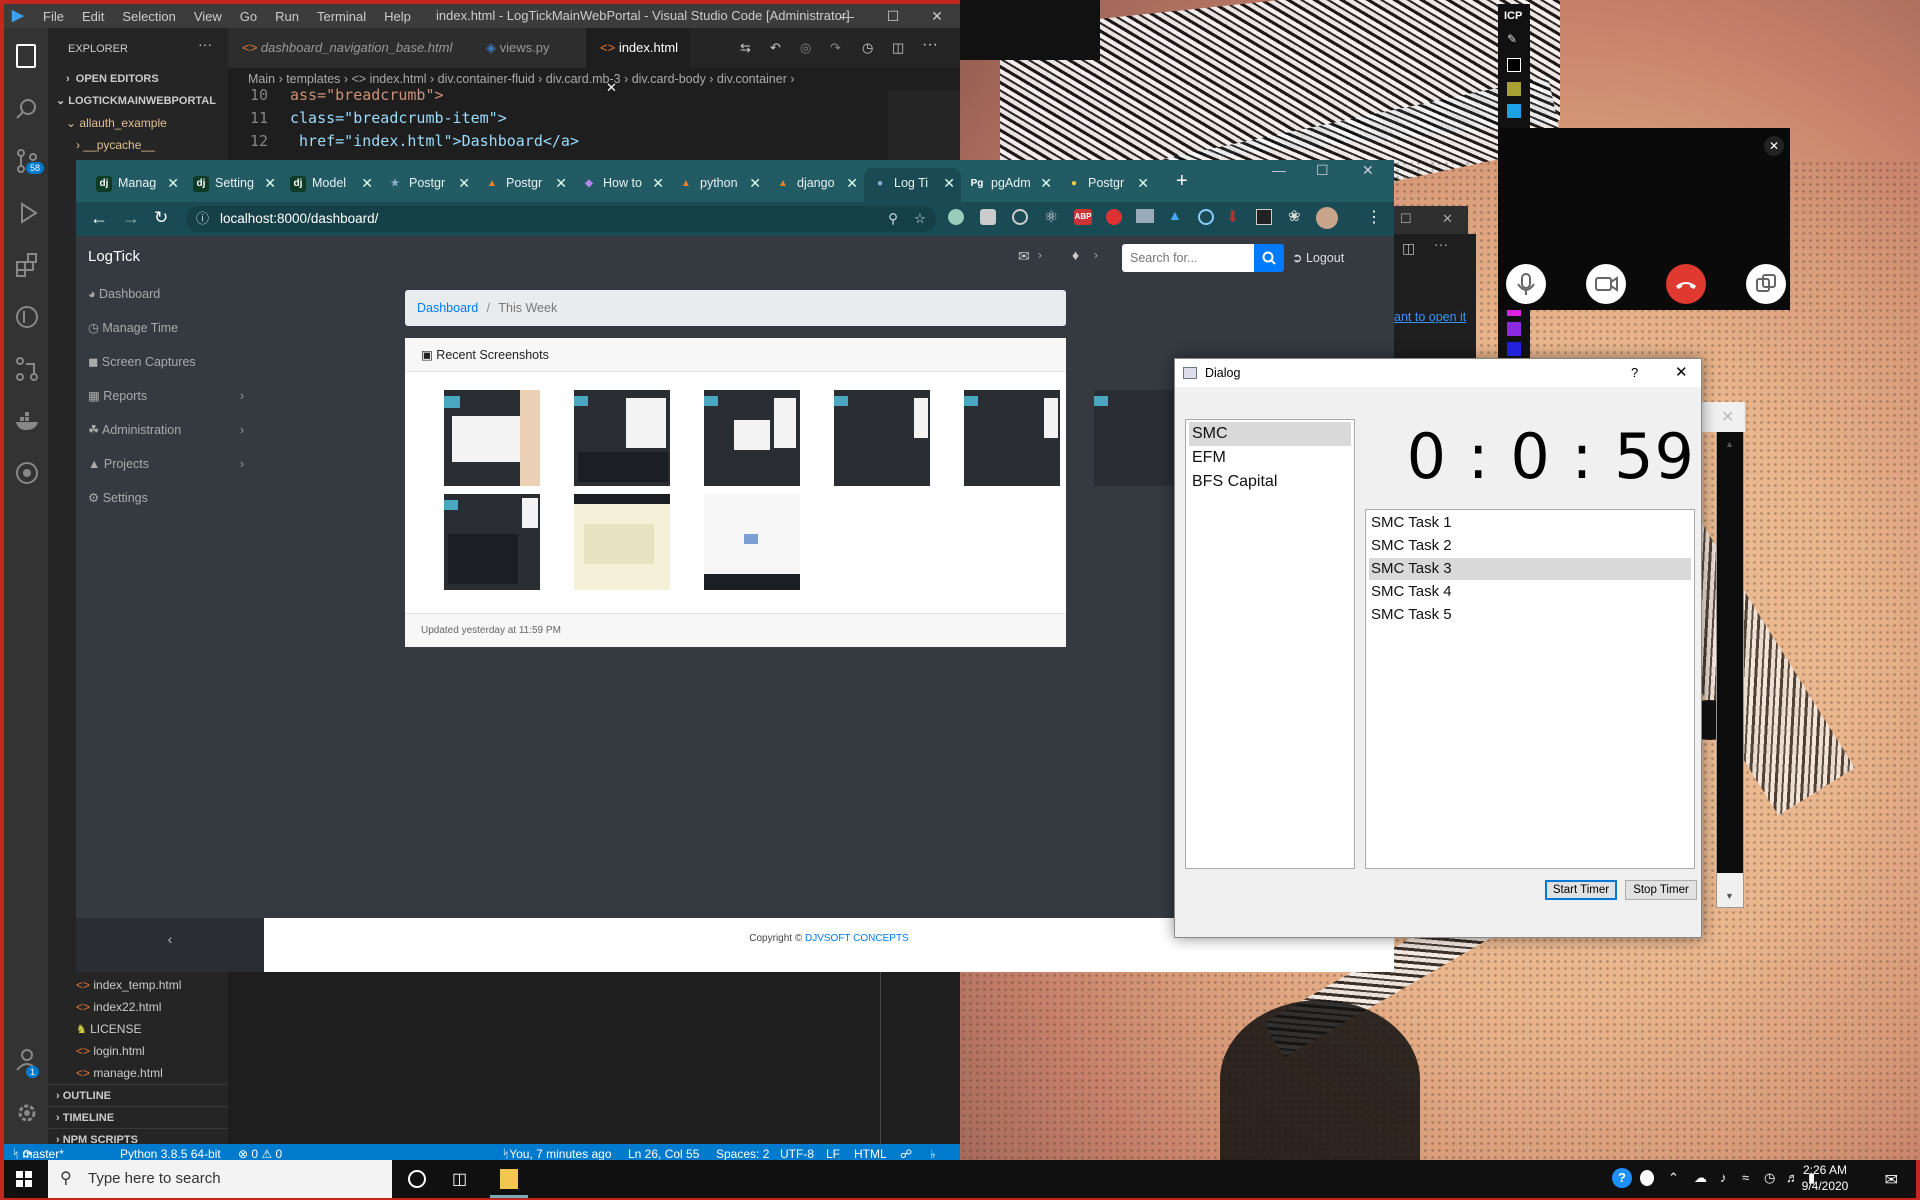  Describe the element at coordinates (1270, 434) in the screenshot. I see `client-item-smc: SMC` at that location.